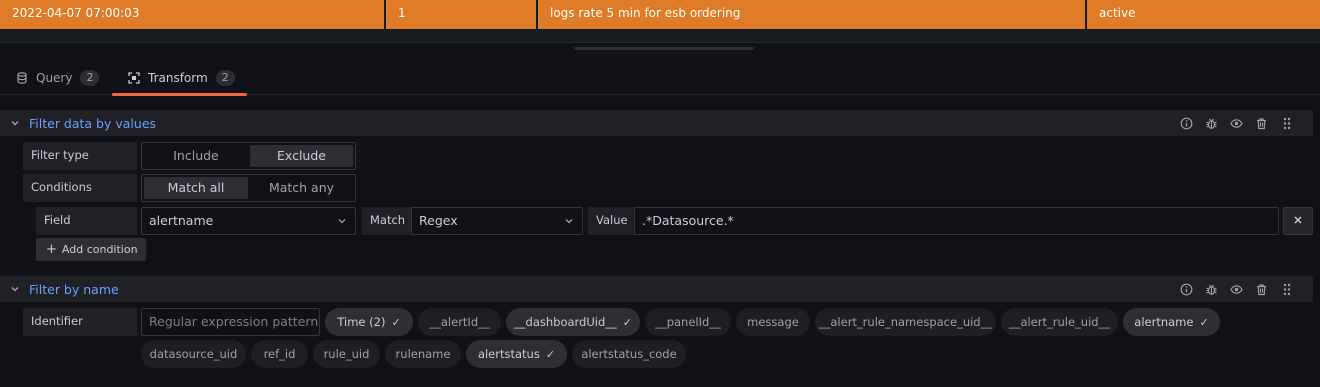 This screenshot has width=1320, height=387. What do you see at coordinates (22, 77) in the screenshot?
I see `database-icon` at bounding box center [22, 77].